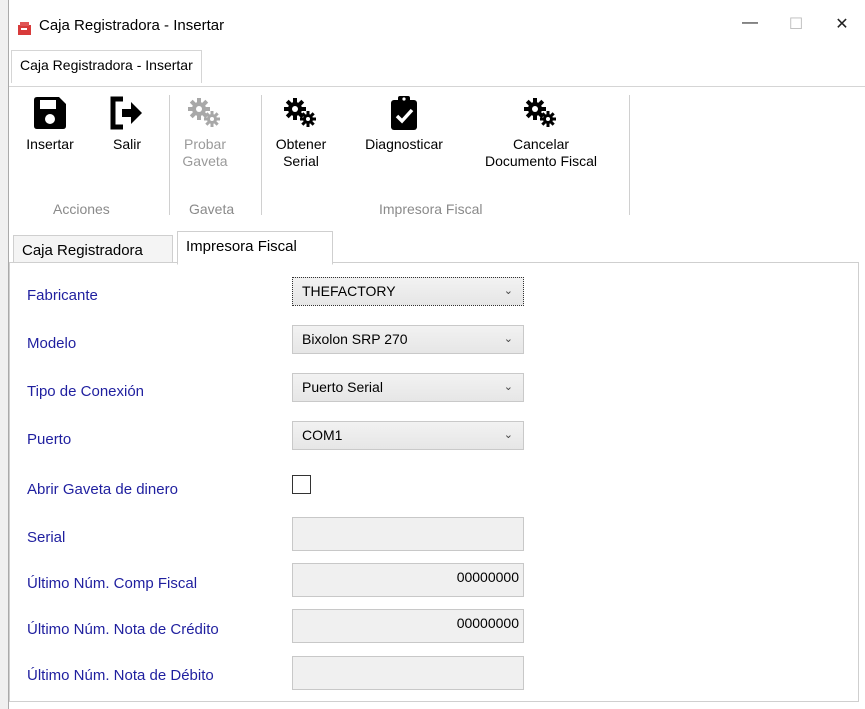  I want to click on conexion-select: Puerto Serial ⌄, so click(408, 387).